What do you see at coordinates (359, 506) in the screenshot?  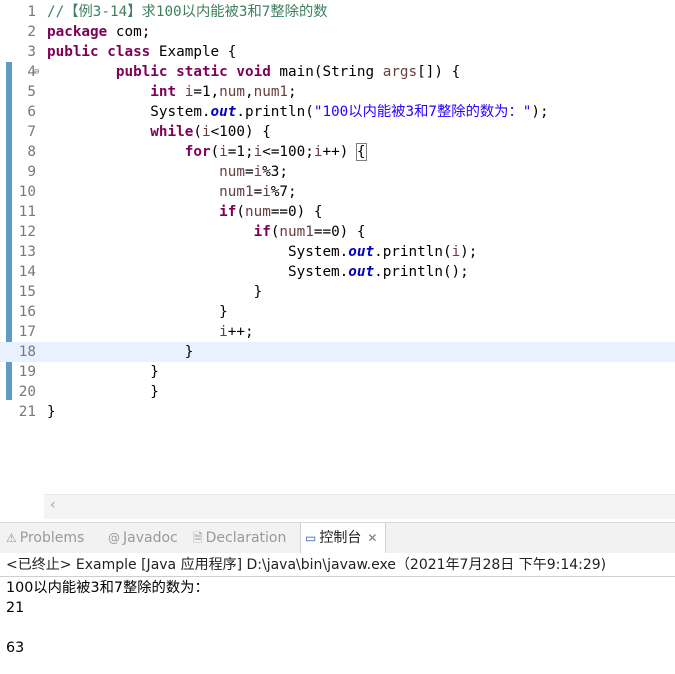 I see `horizontal-scrollbar: ‹` at bounding box center [359, 506].